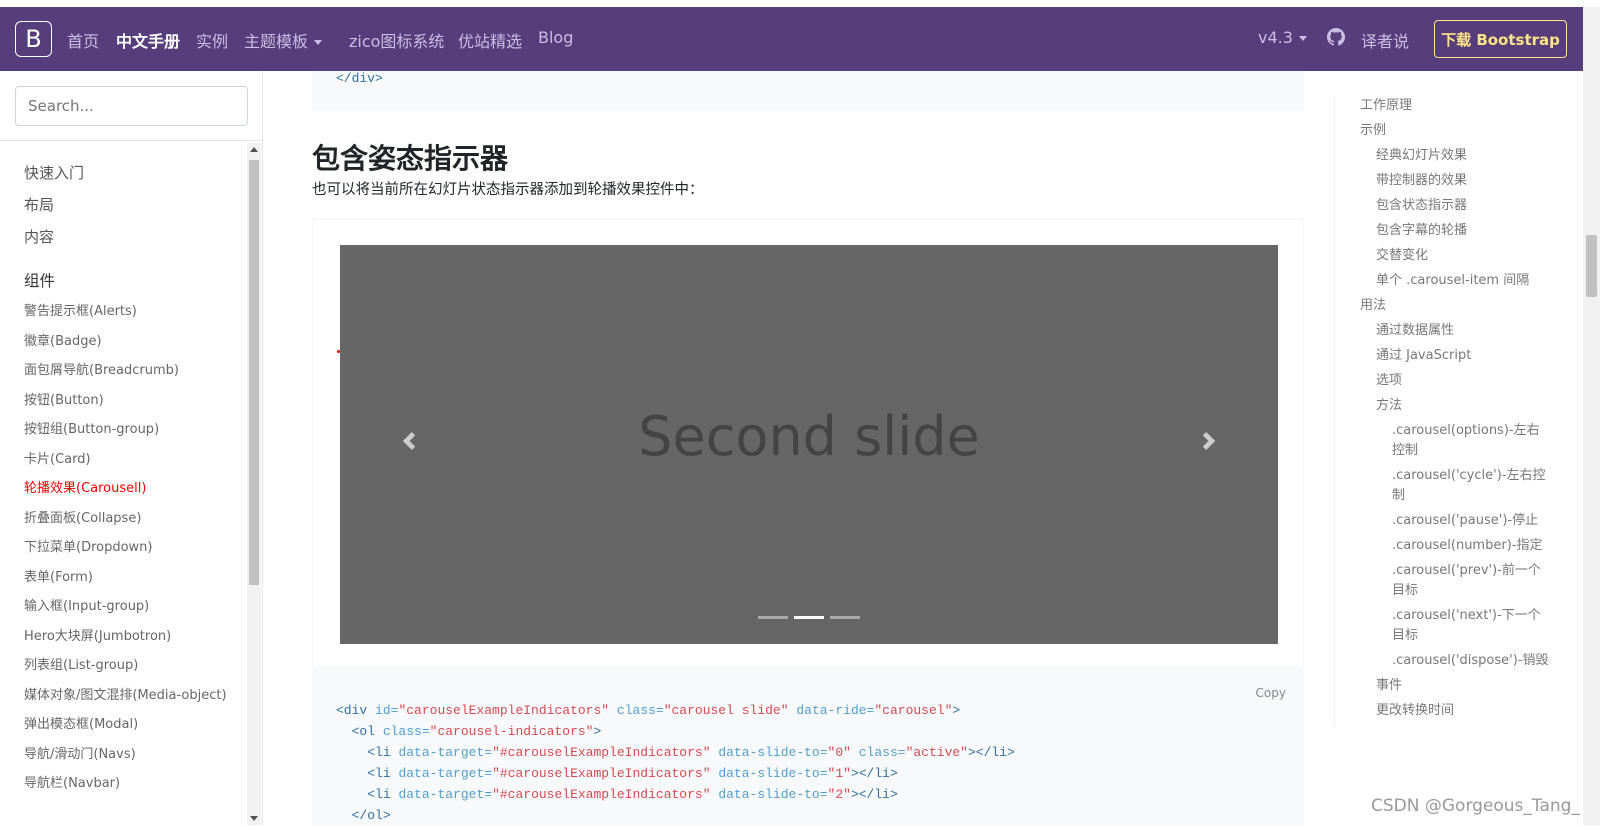  I want to click on toc-item: 事件, so click(1472, 686).